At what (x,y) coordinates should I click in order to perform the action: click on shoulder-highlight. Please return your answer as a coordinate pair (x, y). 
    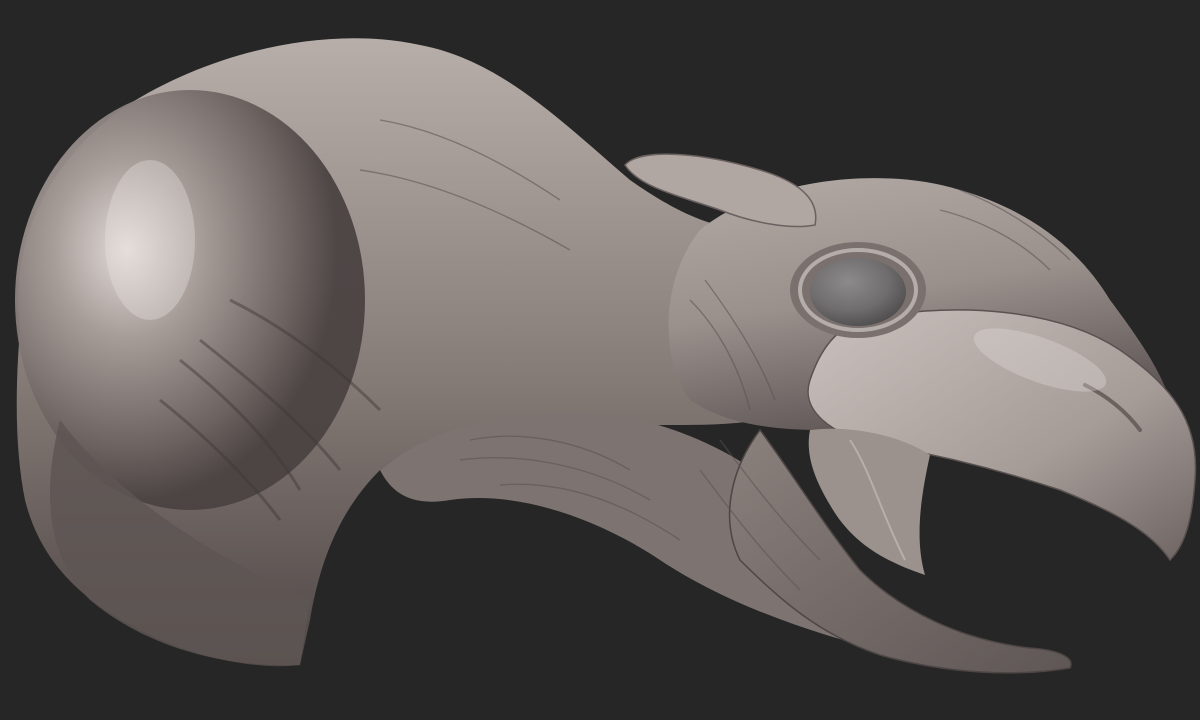
    Looking at the image, I should click on (150, 240).